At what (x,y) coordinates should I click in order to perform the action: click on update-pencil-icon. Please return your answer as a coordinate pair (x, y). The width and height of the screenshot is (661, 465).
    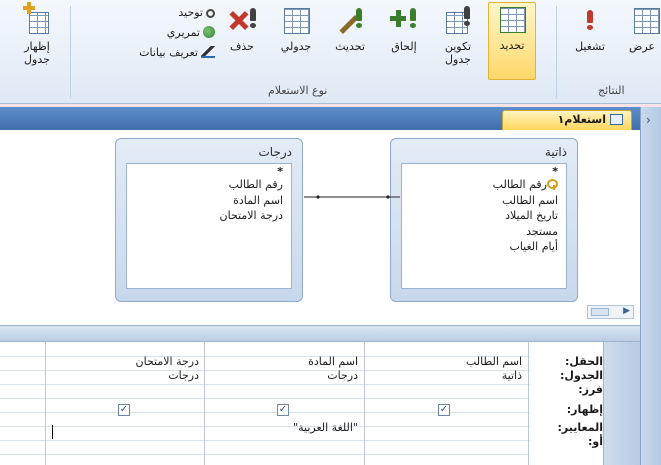
    Looking at the image, I should click on (350, 22).